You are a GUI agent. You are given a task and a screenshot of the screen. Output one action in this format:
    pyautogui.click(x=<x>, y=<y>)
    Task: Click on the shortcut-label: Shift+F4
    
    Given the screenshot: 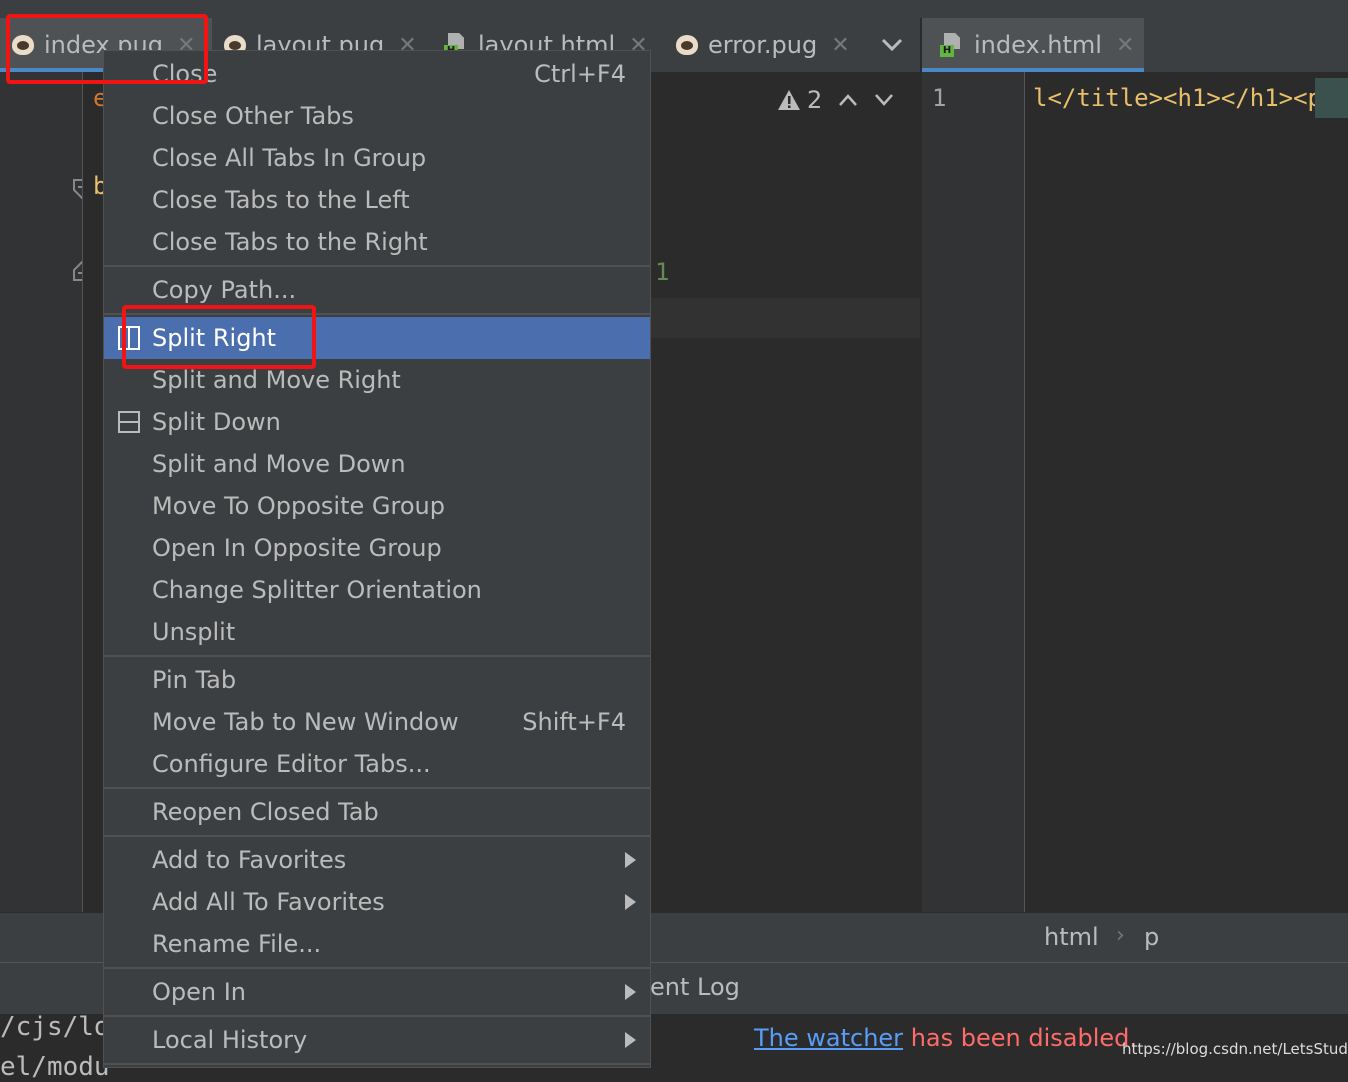 What is the action you would take?
    pyautogui.click(x=574, y=722)
    